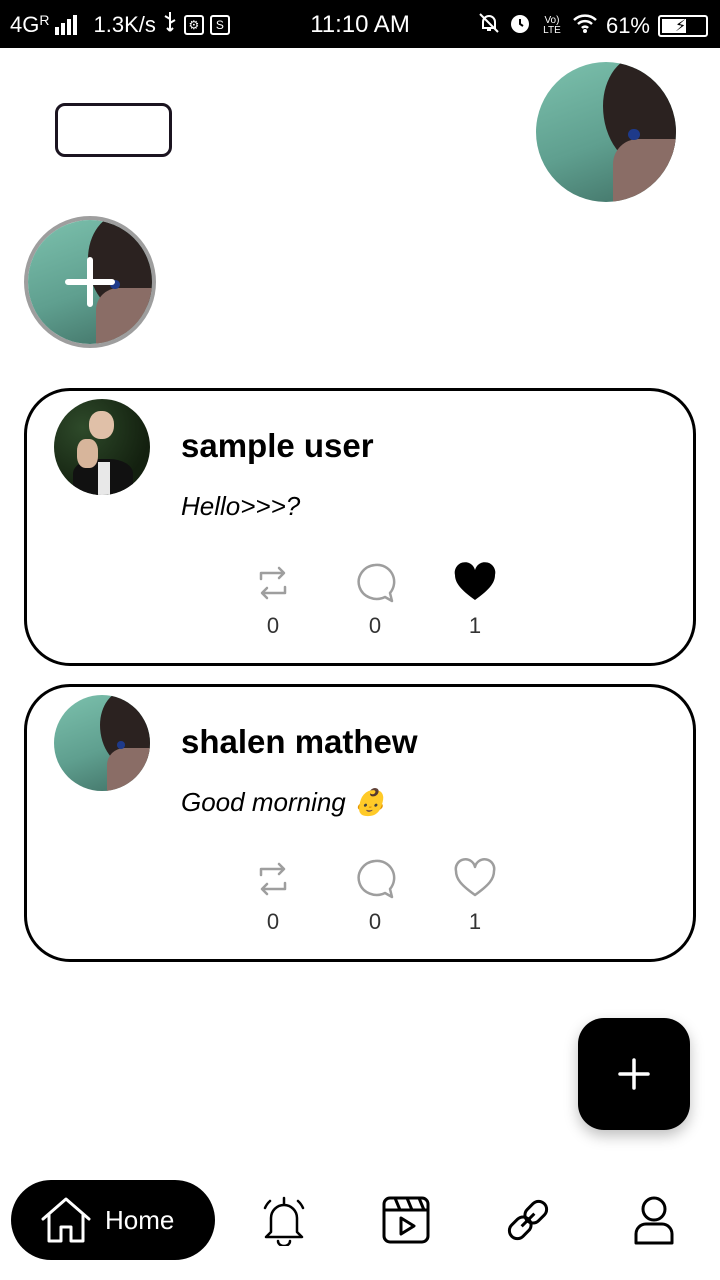 This screenshot has width=720, height=1280. I want to click on heart-outline-icon, so click(475, 877).